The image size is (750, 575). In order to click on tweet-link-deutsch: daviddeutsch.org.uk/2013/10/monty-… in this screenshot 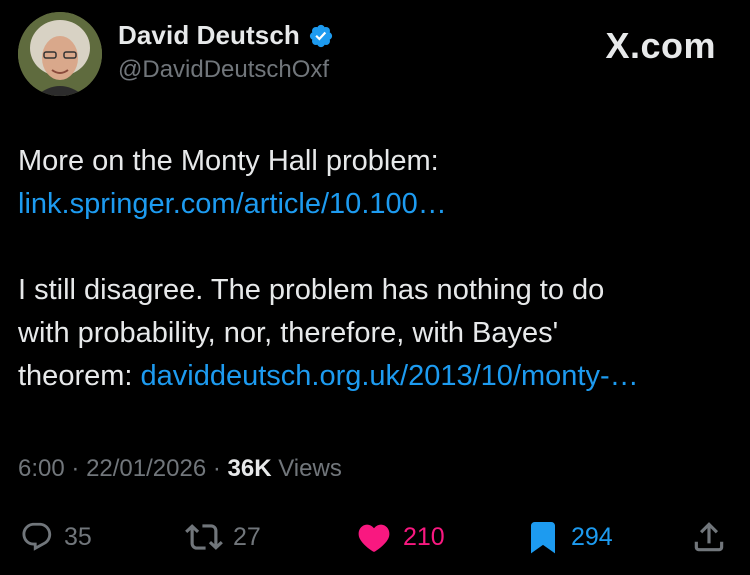, I will do `click(390, 376)`.